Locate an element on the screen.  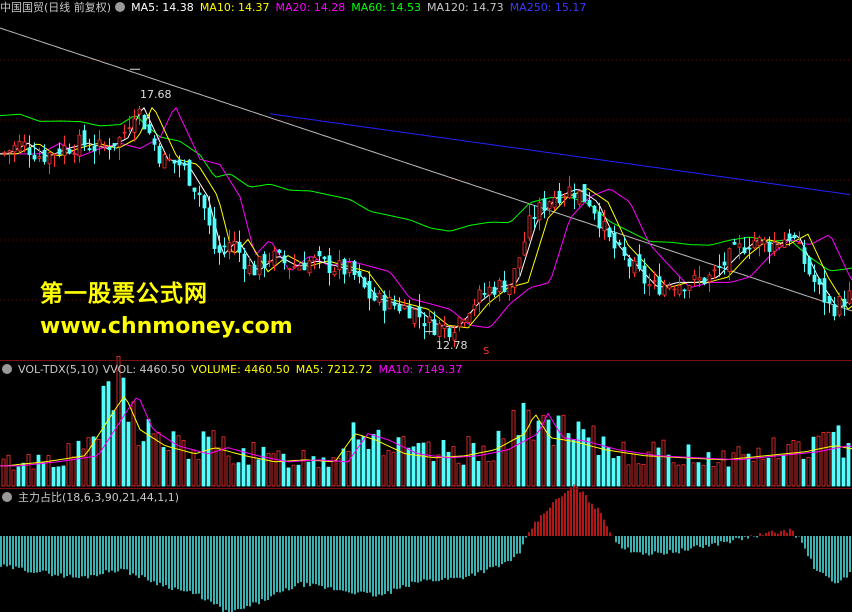
indicator-panel-header: 主力占比(18,6,3,90,21,44,1,1) is located at coordinates (92, 498).